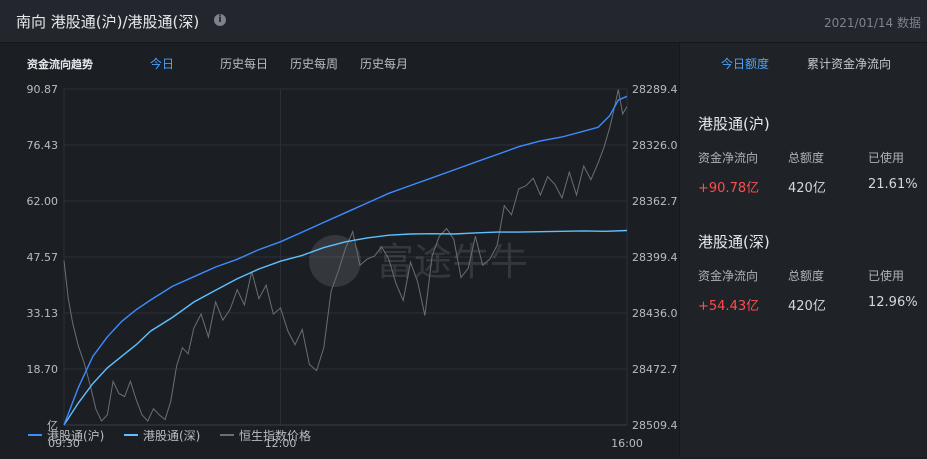 The width and height of the screenshot is (927, 459). What do you see at coordinates (806, 276) in the screenshot?
I see `market-shen-head-quota: 总额度` at bounding box center [806, 276].